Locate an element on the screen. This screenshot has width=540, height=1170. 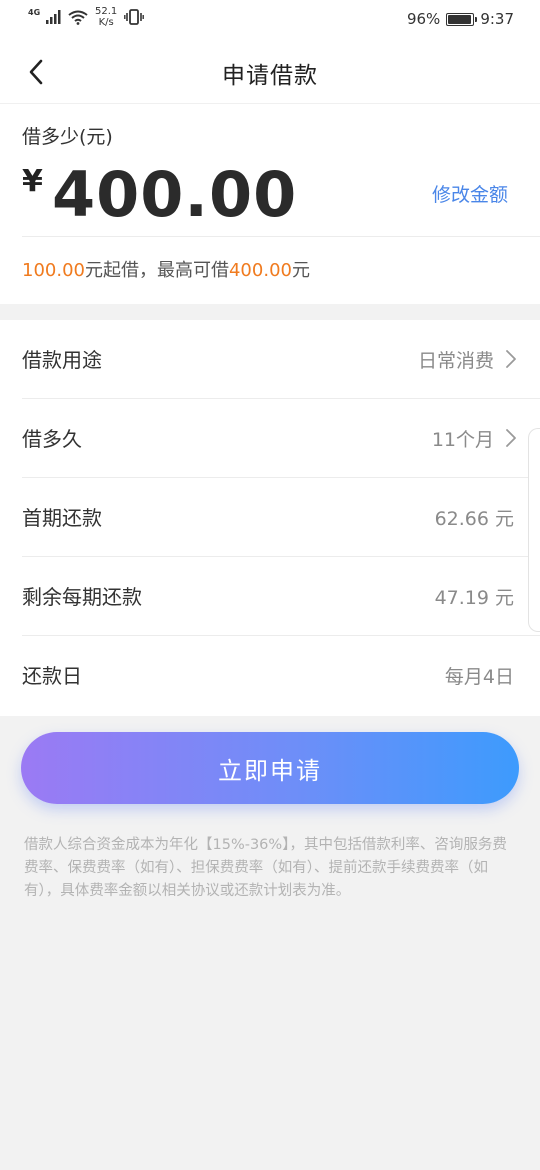
battery-percent: 96% is located at coordinates (423, 19).